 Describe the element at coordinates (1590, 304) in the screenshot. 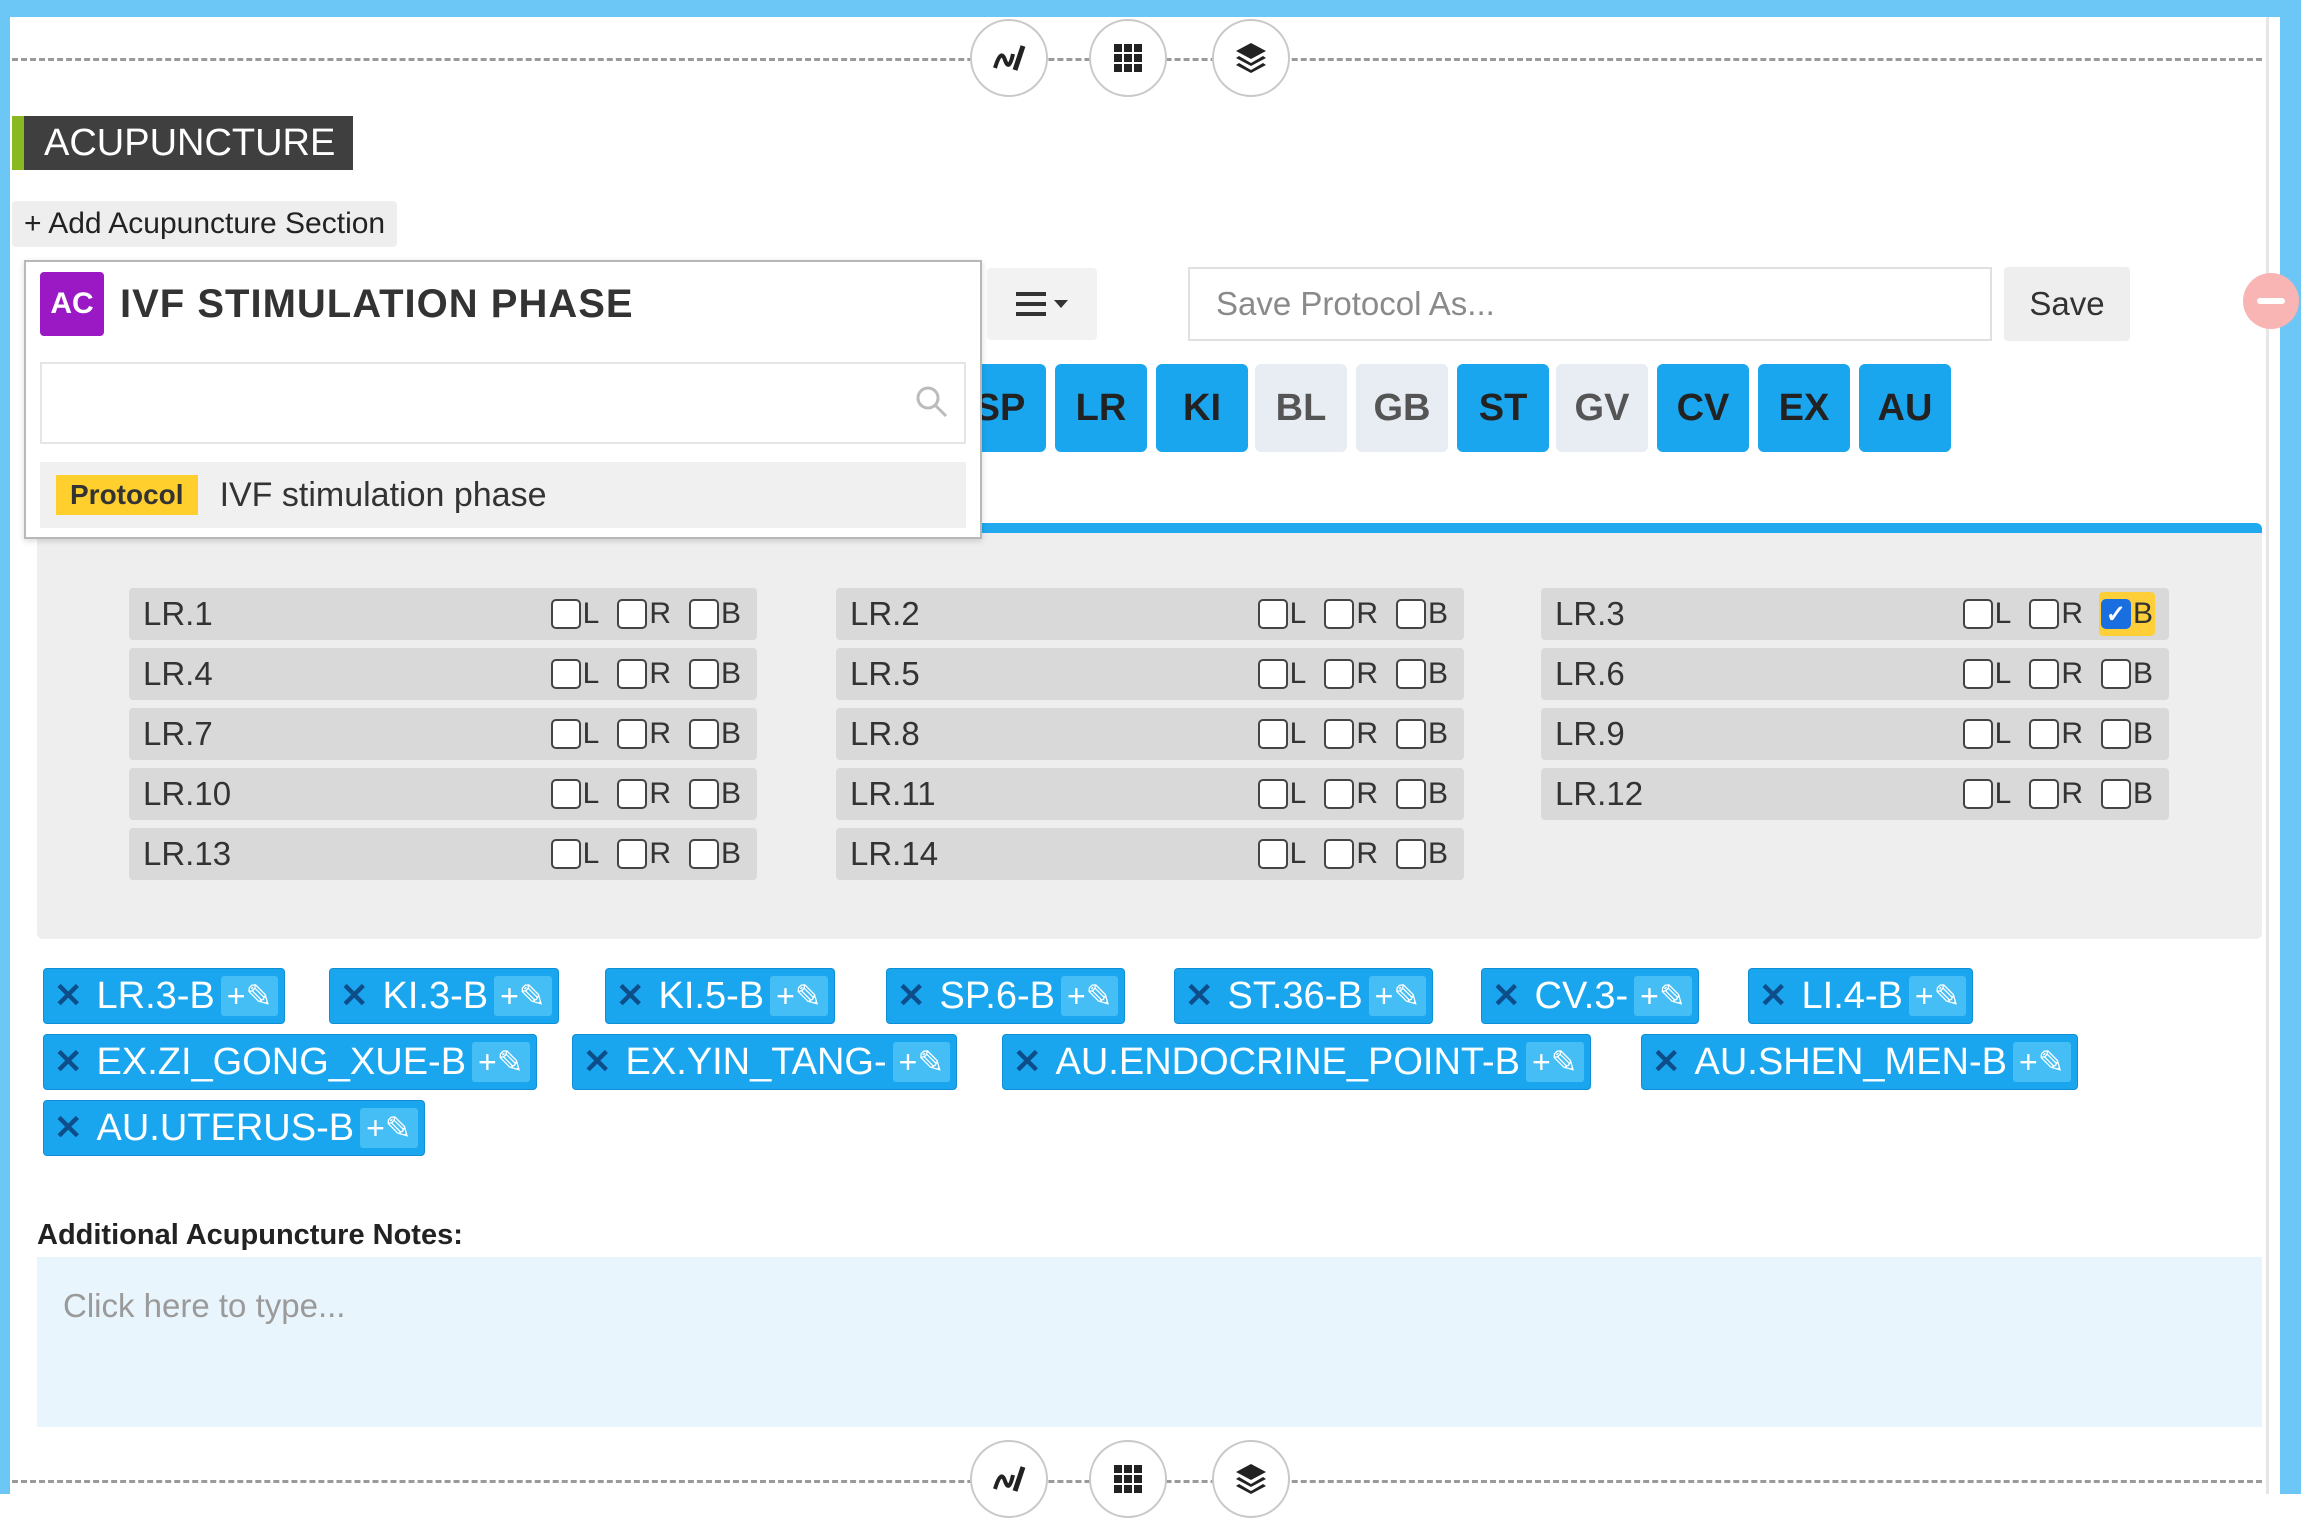

I see `save-protocol-input` at that location.